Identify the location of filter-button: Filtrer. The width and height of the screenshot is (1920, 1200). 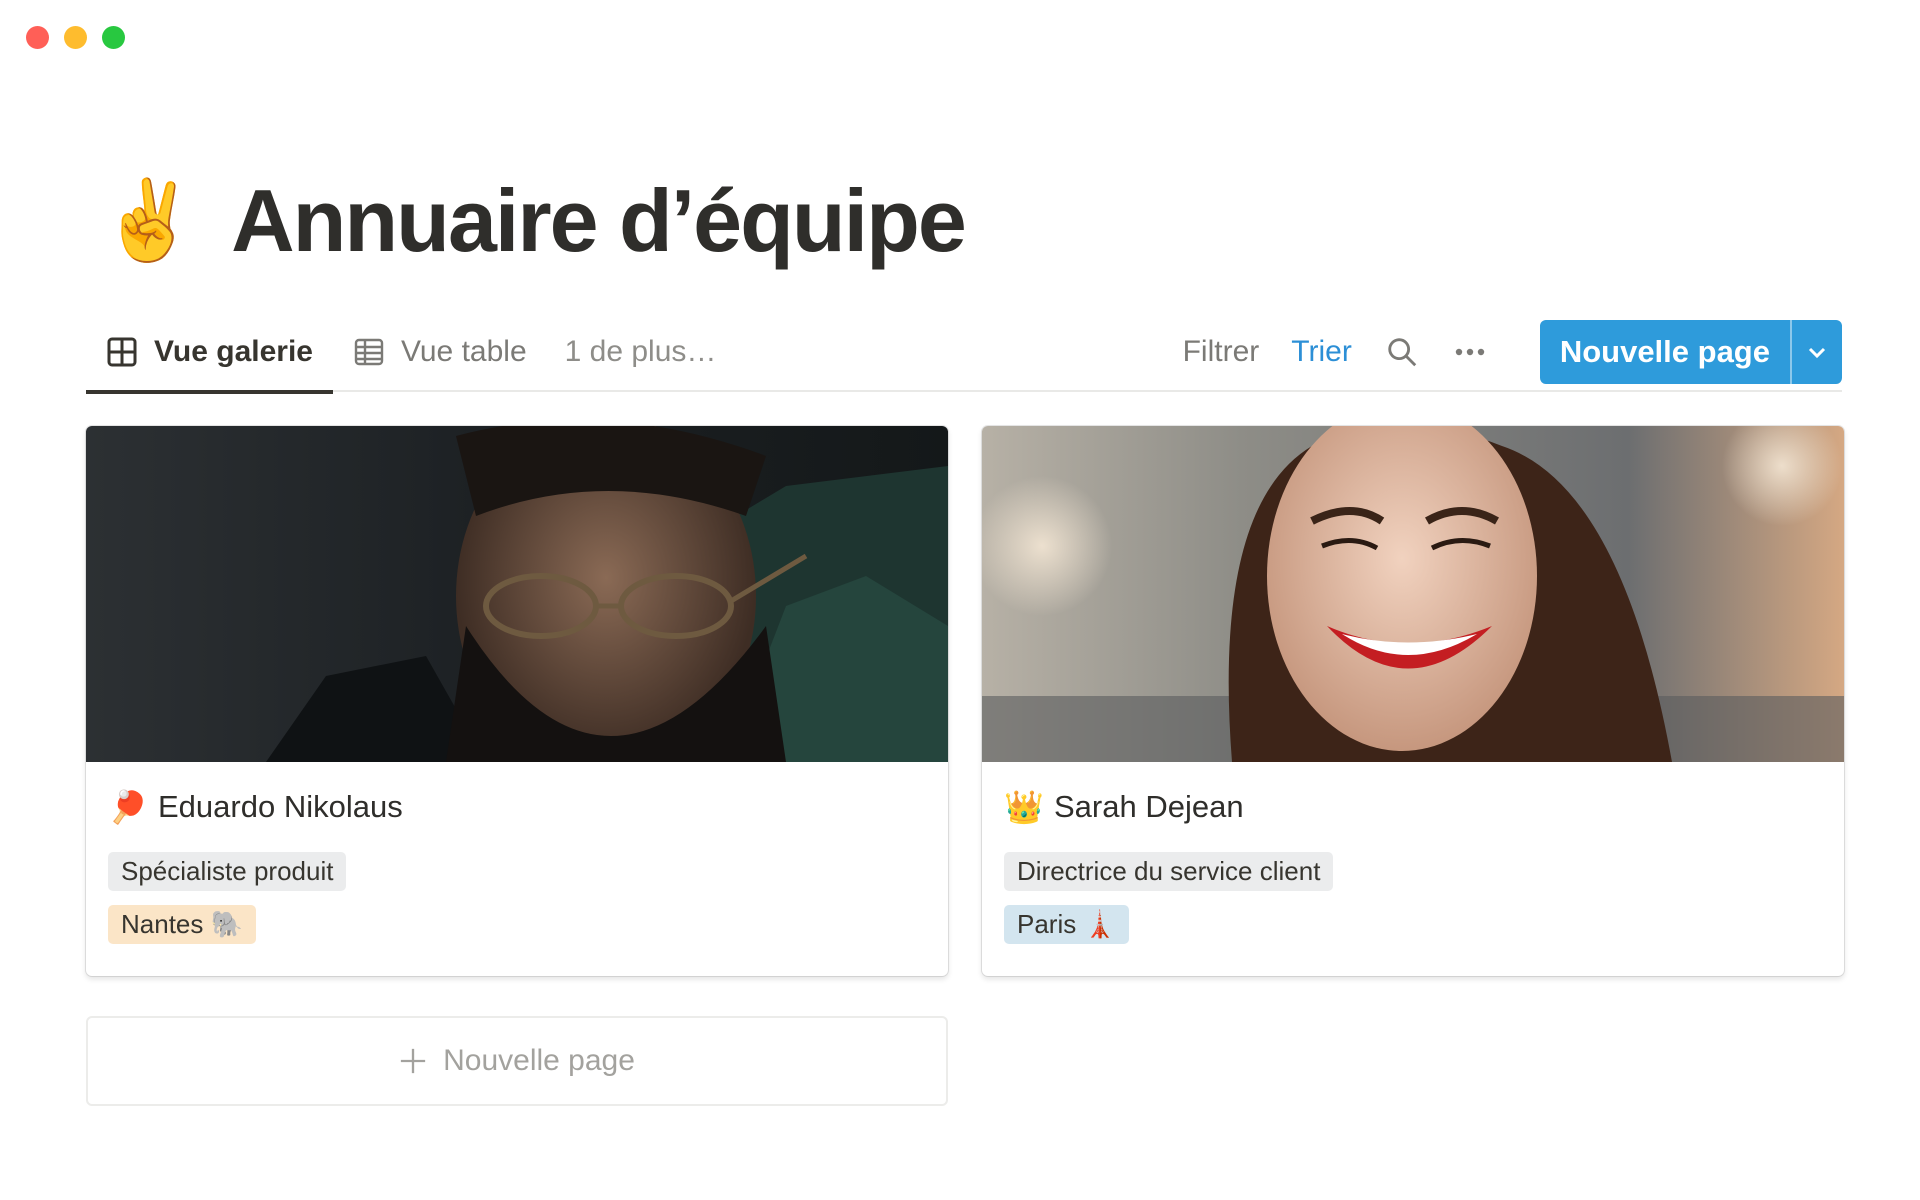
(1221, 352).